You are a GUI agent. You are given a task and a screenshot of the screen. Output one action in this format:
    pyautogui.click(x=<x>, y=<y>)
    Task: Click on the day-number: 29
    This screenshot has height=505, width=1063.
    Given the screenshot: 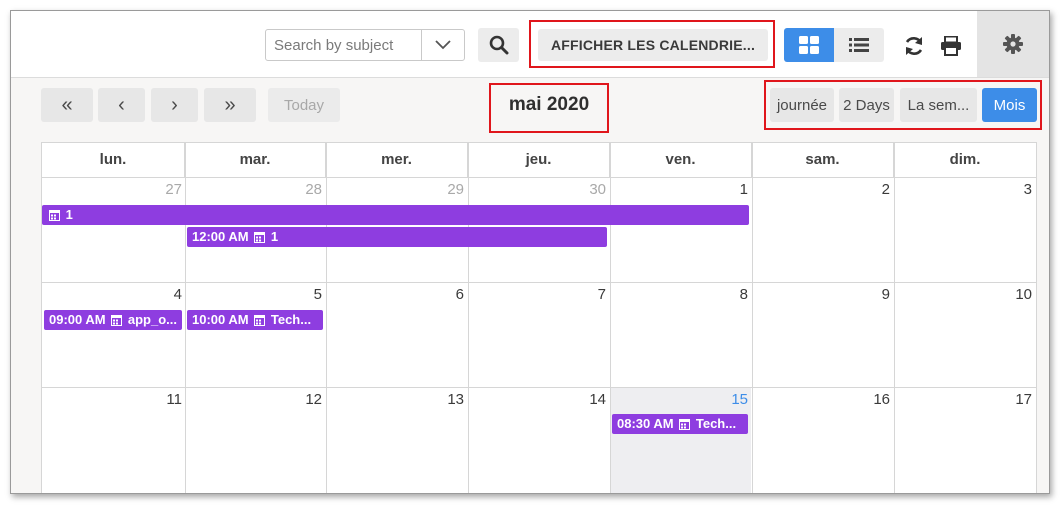 What is the action you would take?
    pyautogui.click(x=444, y=189)
    